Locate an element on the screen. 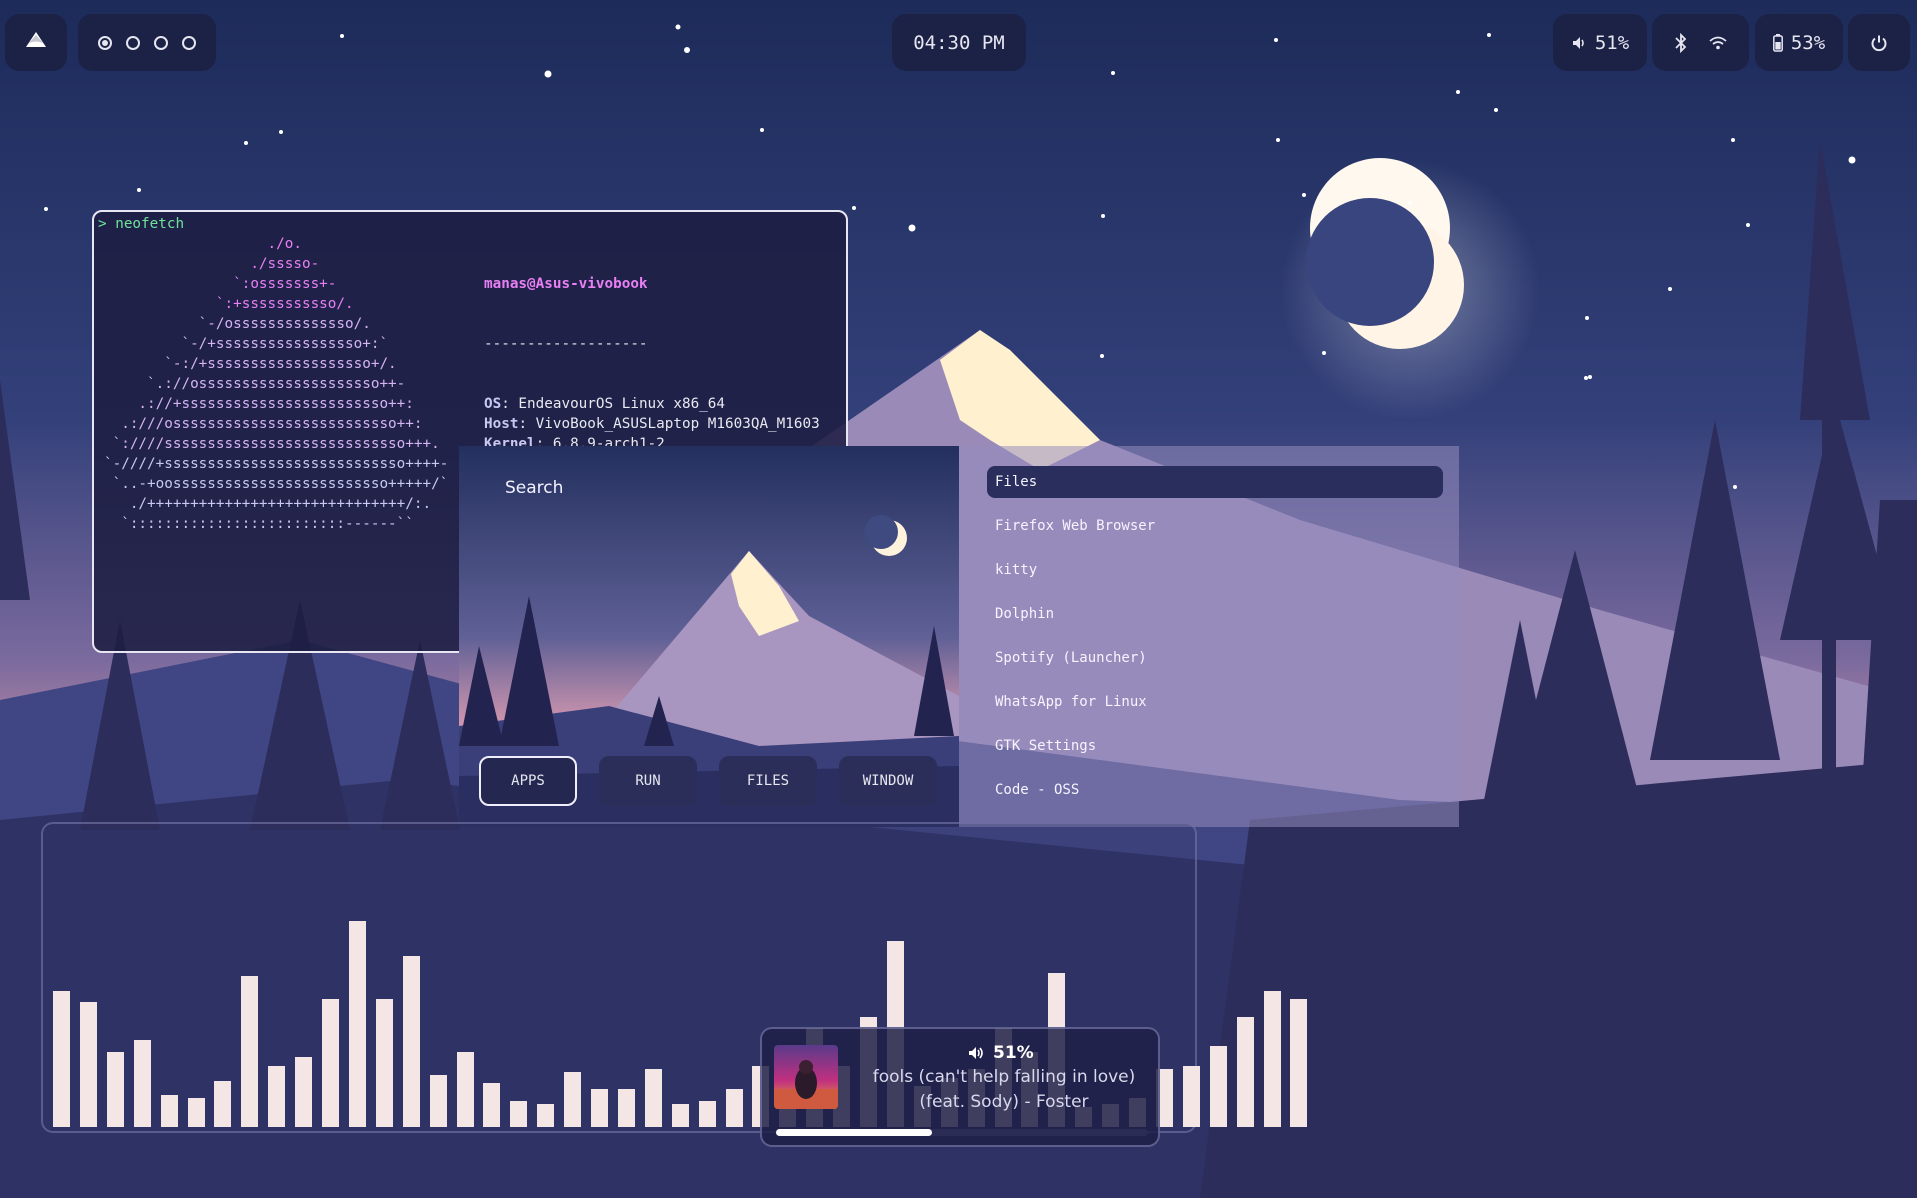  app-item-firefox: Firefox Web Browser is located at coordinates (1215, 526).